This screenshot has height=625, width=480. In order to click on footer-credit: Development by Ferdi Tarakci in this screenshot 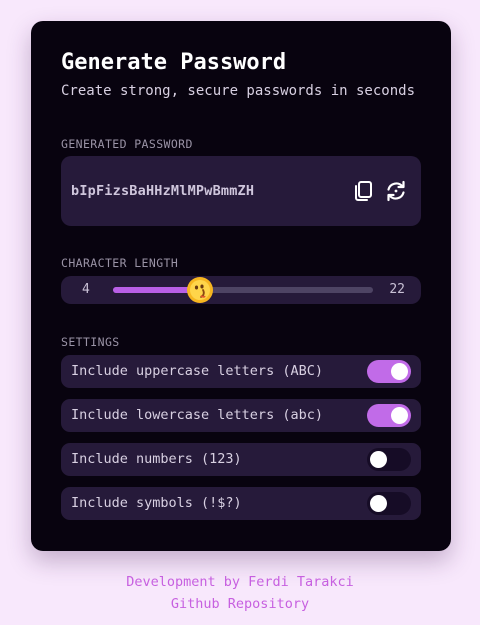, I will do `click(240, 582)`.